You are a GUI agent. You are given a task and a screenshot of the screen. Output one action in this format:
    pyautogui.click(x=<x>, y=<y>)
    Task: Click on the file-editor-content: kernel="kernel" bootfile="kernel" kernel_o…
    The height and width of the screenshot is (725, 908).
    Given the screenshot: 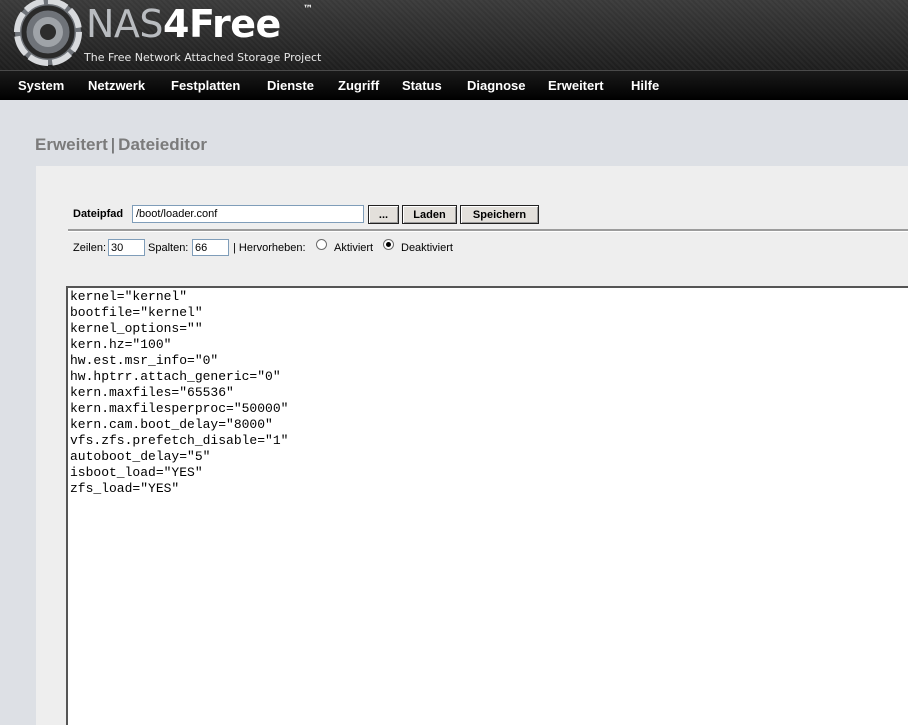 What is the action you would take?
    pyautogui.click(x=179, y=393)
    